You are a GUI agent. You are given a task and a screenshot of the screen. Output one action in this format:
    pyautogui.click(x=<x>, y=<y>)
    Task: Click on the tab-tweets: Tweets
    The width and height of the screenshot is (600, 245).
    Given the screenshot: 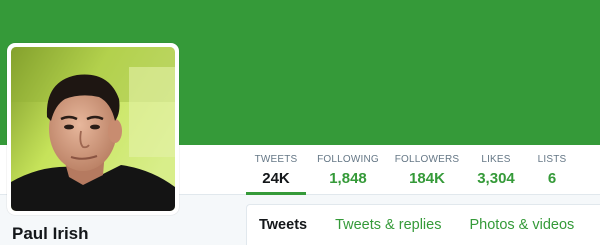 What is the action you would take?
    pyautogui.click(x=283, y=225)
    